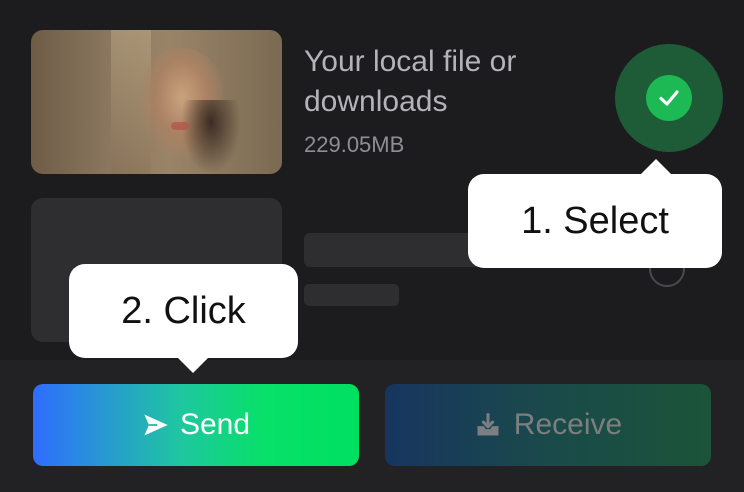  I want to click on checkmark-icon, so click(669, 98).